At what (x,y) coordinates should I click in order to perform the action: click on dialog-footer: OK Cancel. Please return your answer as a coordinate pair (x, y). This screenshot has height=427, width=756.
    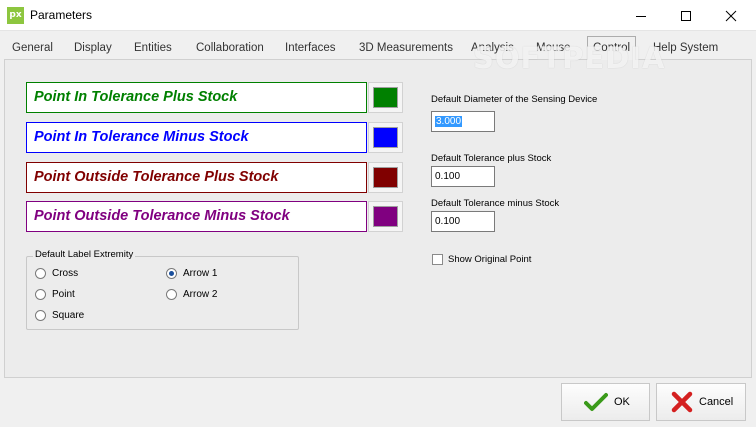
    Looking at the image, I should click on (378, 402).